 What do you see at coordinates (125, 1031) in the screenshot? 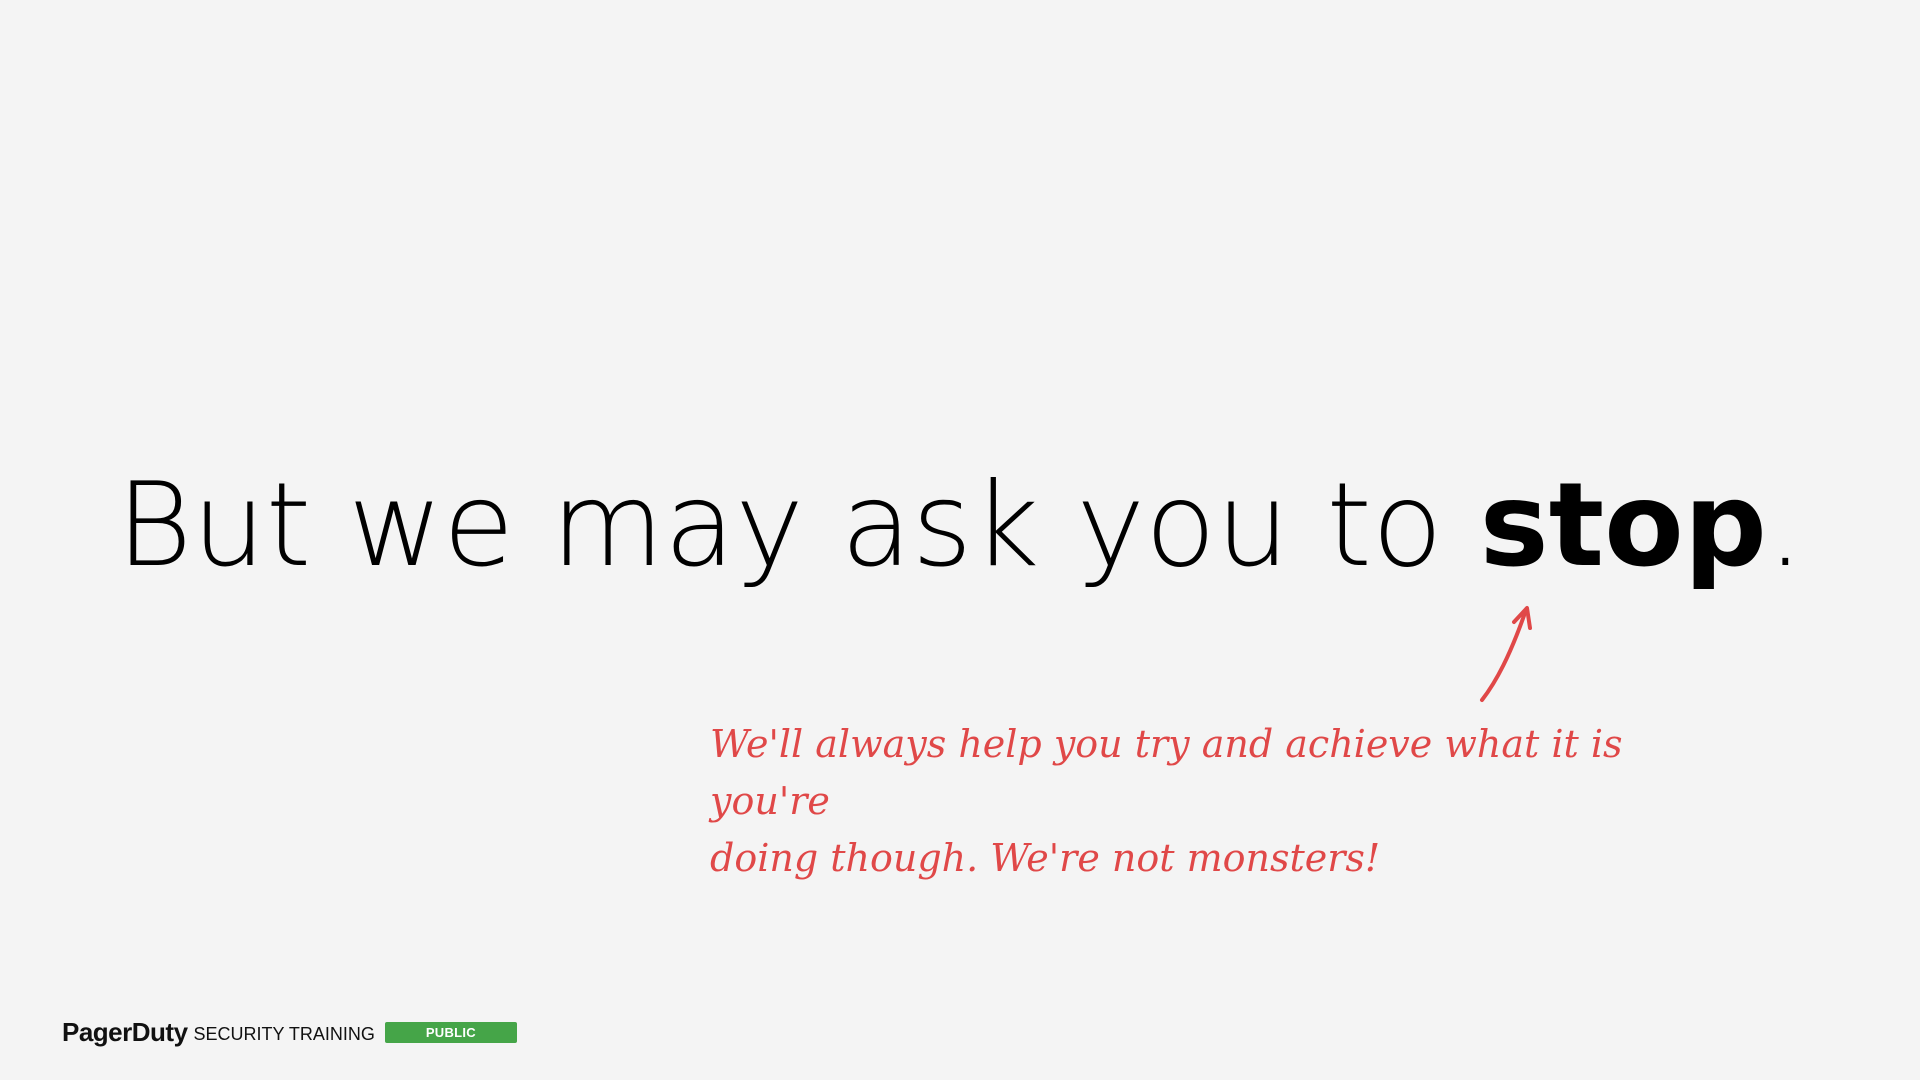
I see `brand-logo: PagerDuty` at bounding box center [125, 1031].